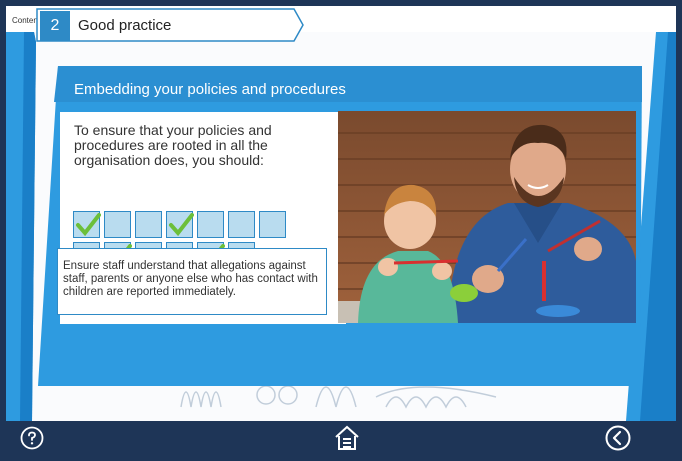 The width and height of the screenshot is (682, 461). I want to click on left-accent-shape, so click(21, 226).